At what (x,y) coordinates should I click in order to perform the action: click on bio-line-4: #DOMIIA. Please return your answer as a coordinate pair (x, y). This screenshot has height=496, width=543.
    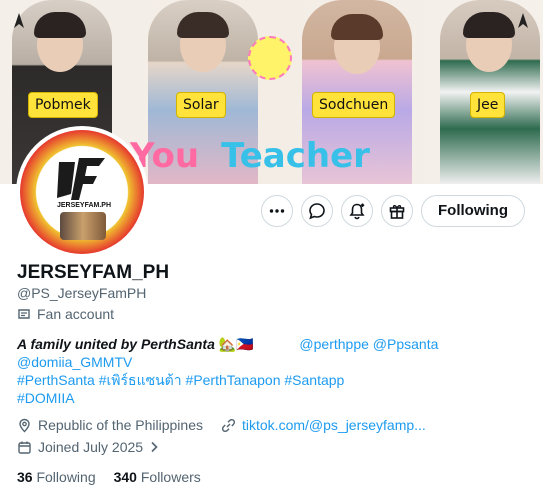
    Looking at the image, I should click on (272, 398).